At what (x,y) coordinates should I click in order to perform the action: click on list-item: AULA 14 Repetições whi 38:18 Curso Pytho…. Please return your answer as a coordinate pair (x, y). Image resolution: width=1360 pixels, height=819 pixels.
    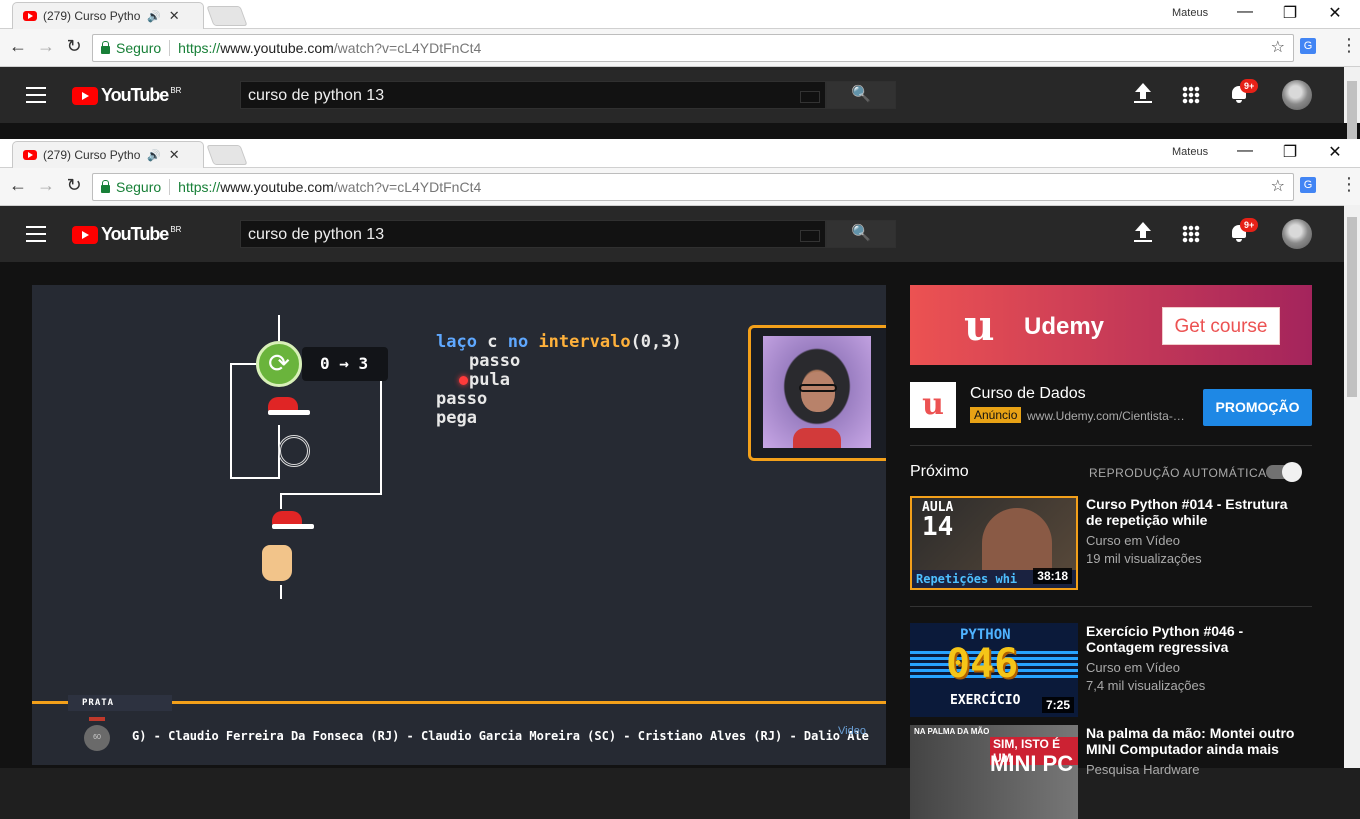
    Looking at the image, I should click on (1111, 543).